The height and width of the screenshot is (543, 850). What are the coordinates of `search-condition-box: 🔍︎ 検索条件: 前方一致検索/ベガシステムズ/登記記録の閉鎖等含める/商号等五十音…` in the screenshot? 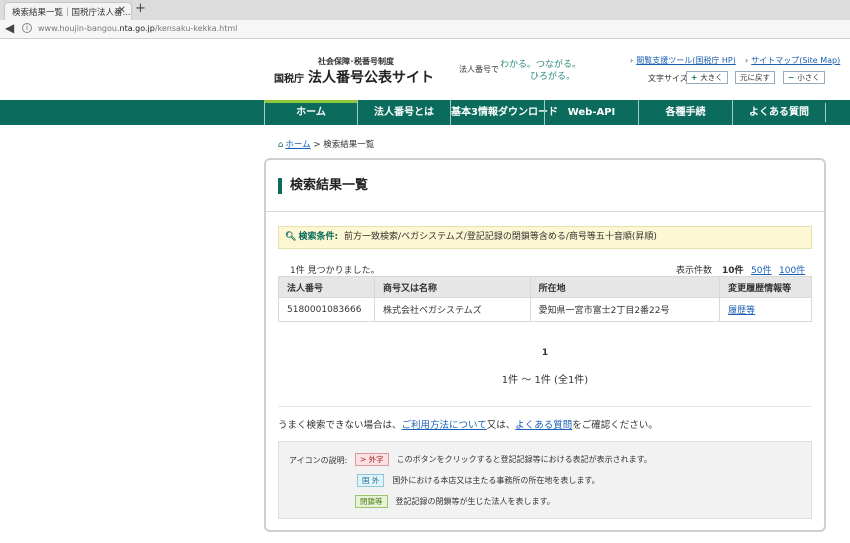 It's located at (545, 237).